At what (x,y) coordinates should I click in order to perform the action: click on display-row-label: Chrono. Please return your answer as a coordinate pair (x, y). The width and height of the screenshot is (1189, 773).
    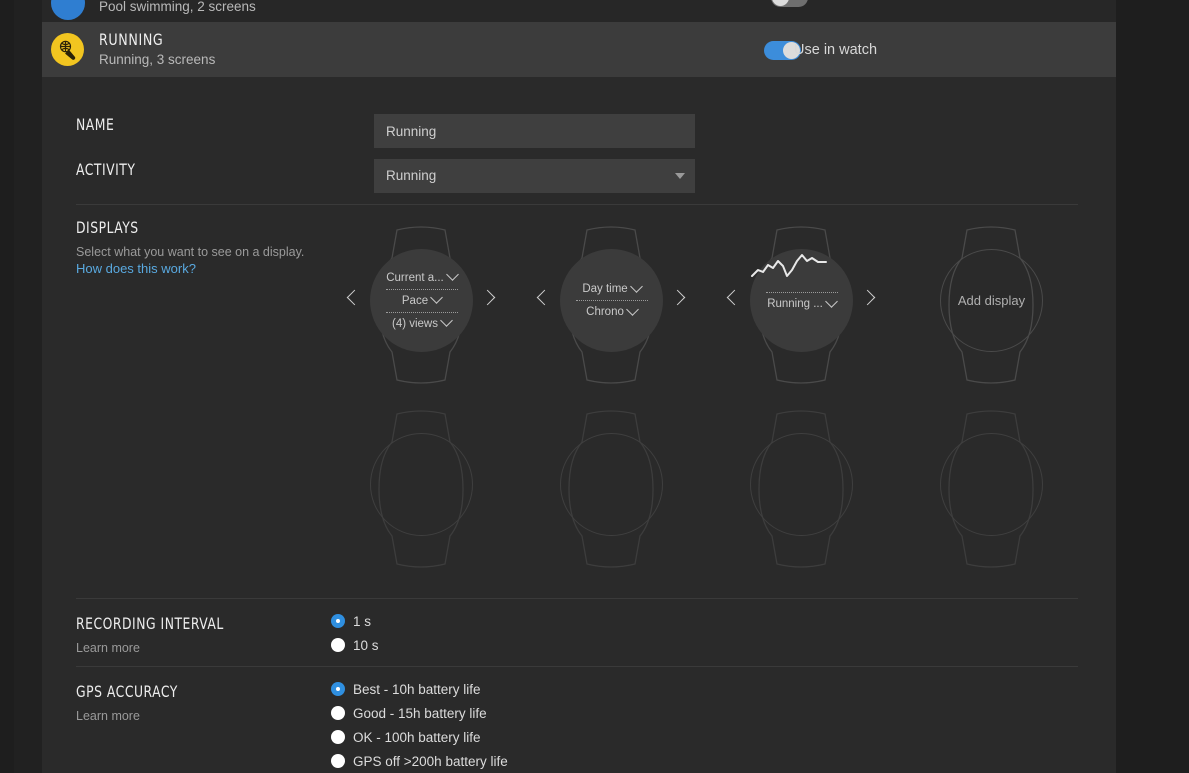
    Looking at the image, I should click on (605, 312).